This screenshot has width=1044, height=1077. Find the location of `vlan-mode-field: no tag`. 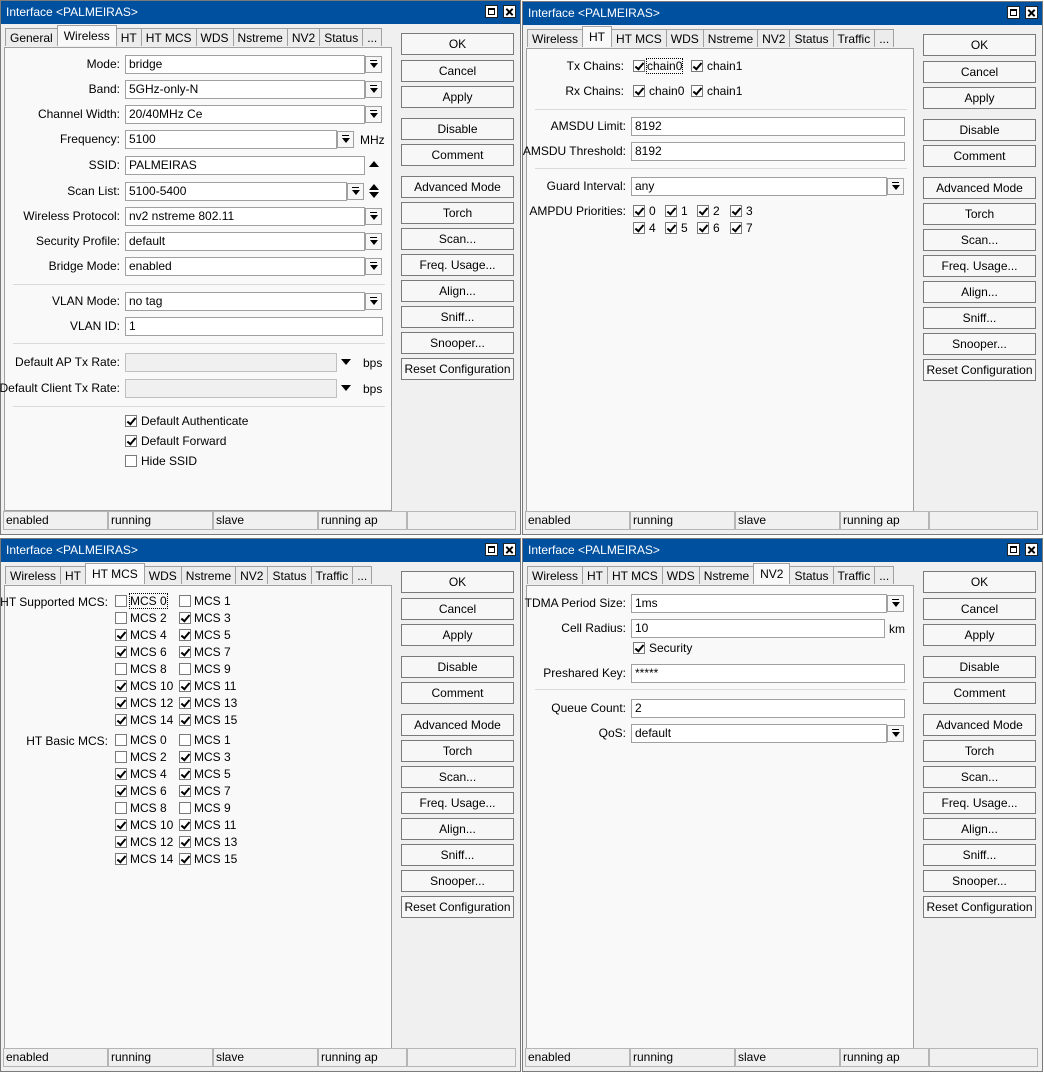

vlan-mode-field: no tag is located at coordinates (245, 301).